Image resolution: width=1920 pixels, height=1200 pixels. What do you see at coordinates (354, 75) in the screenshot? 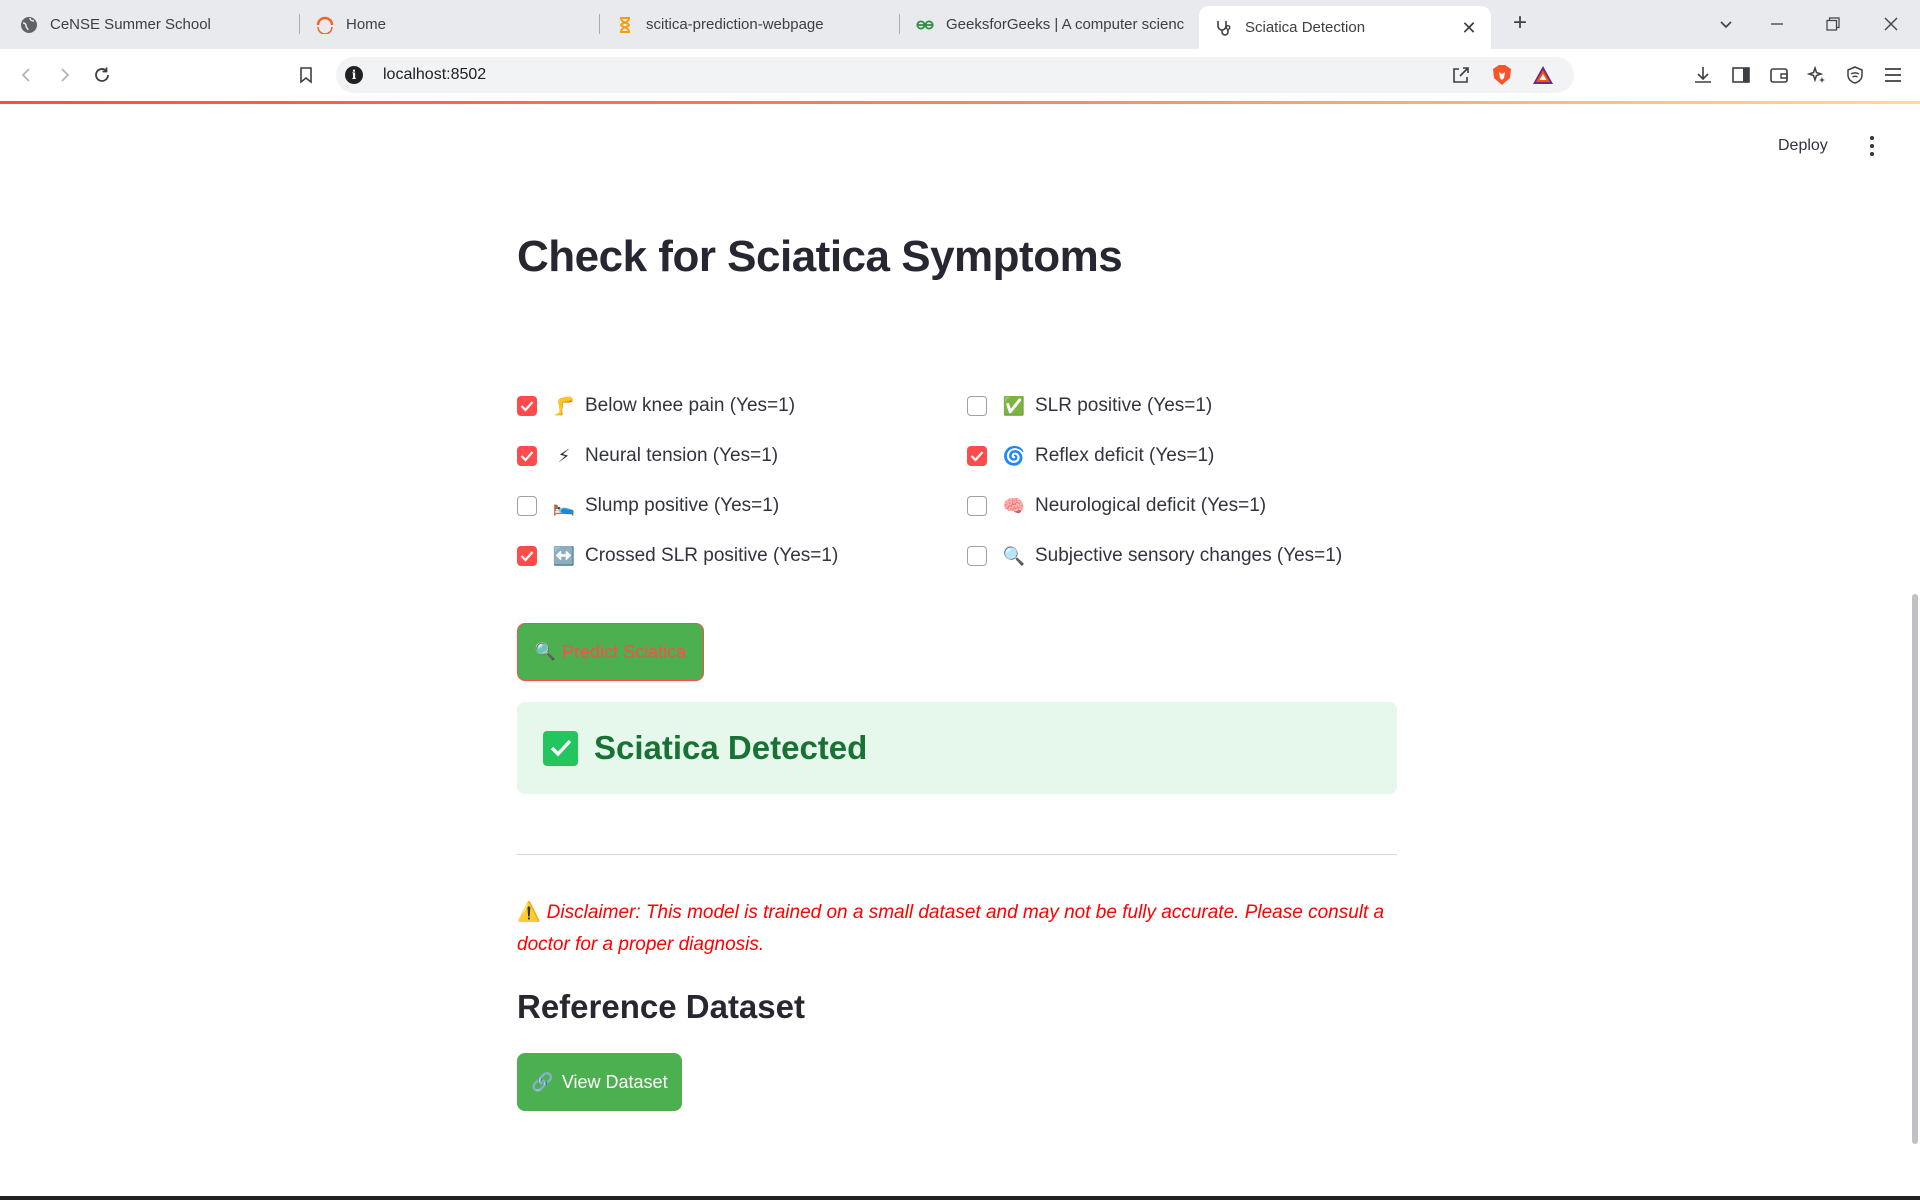
I see `site-info-icon: i` at bounding box center [354, 75].